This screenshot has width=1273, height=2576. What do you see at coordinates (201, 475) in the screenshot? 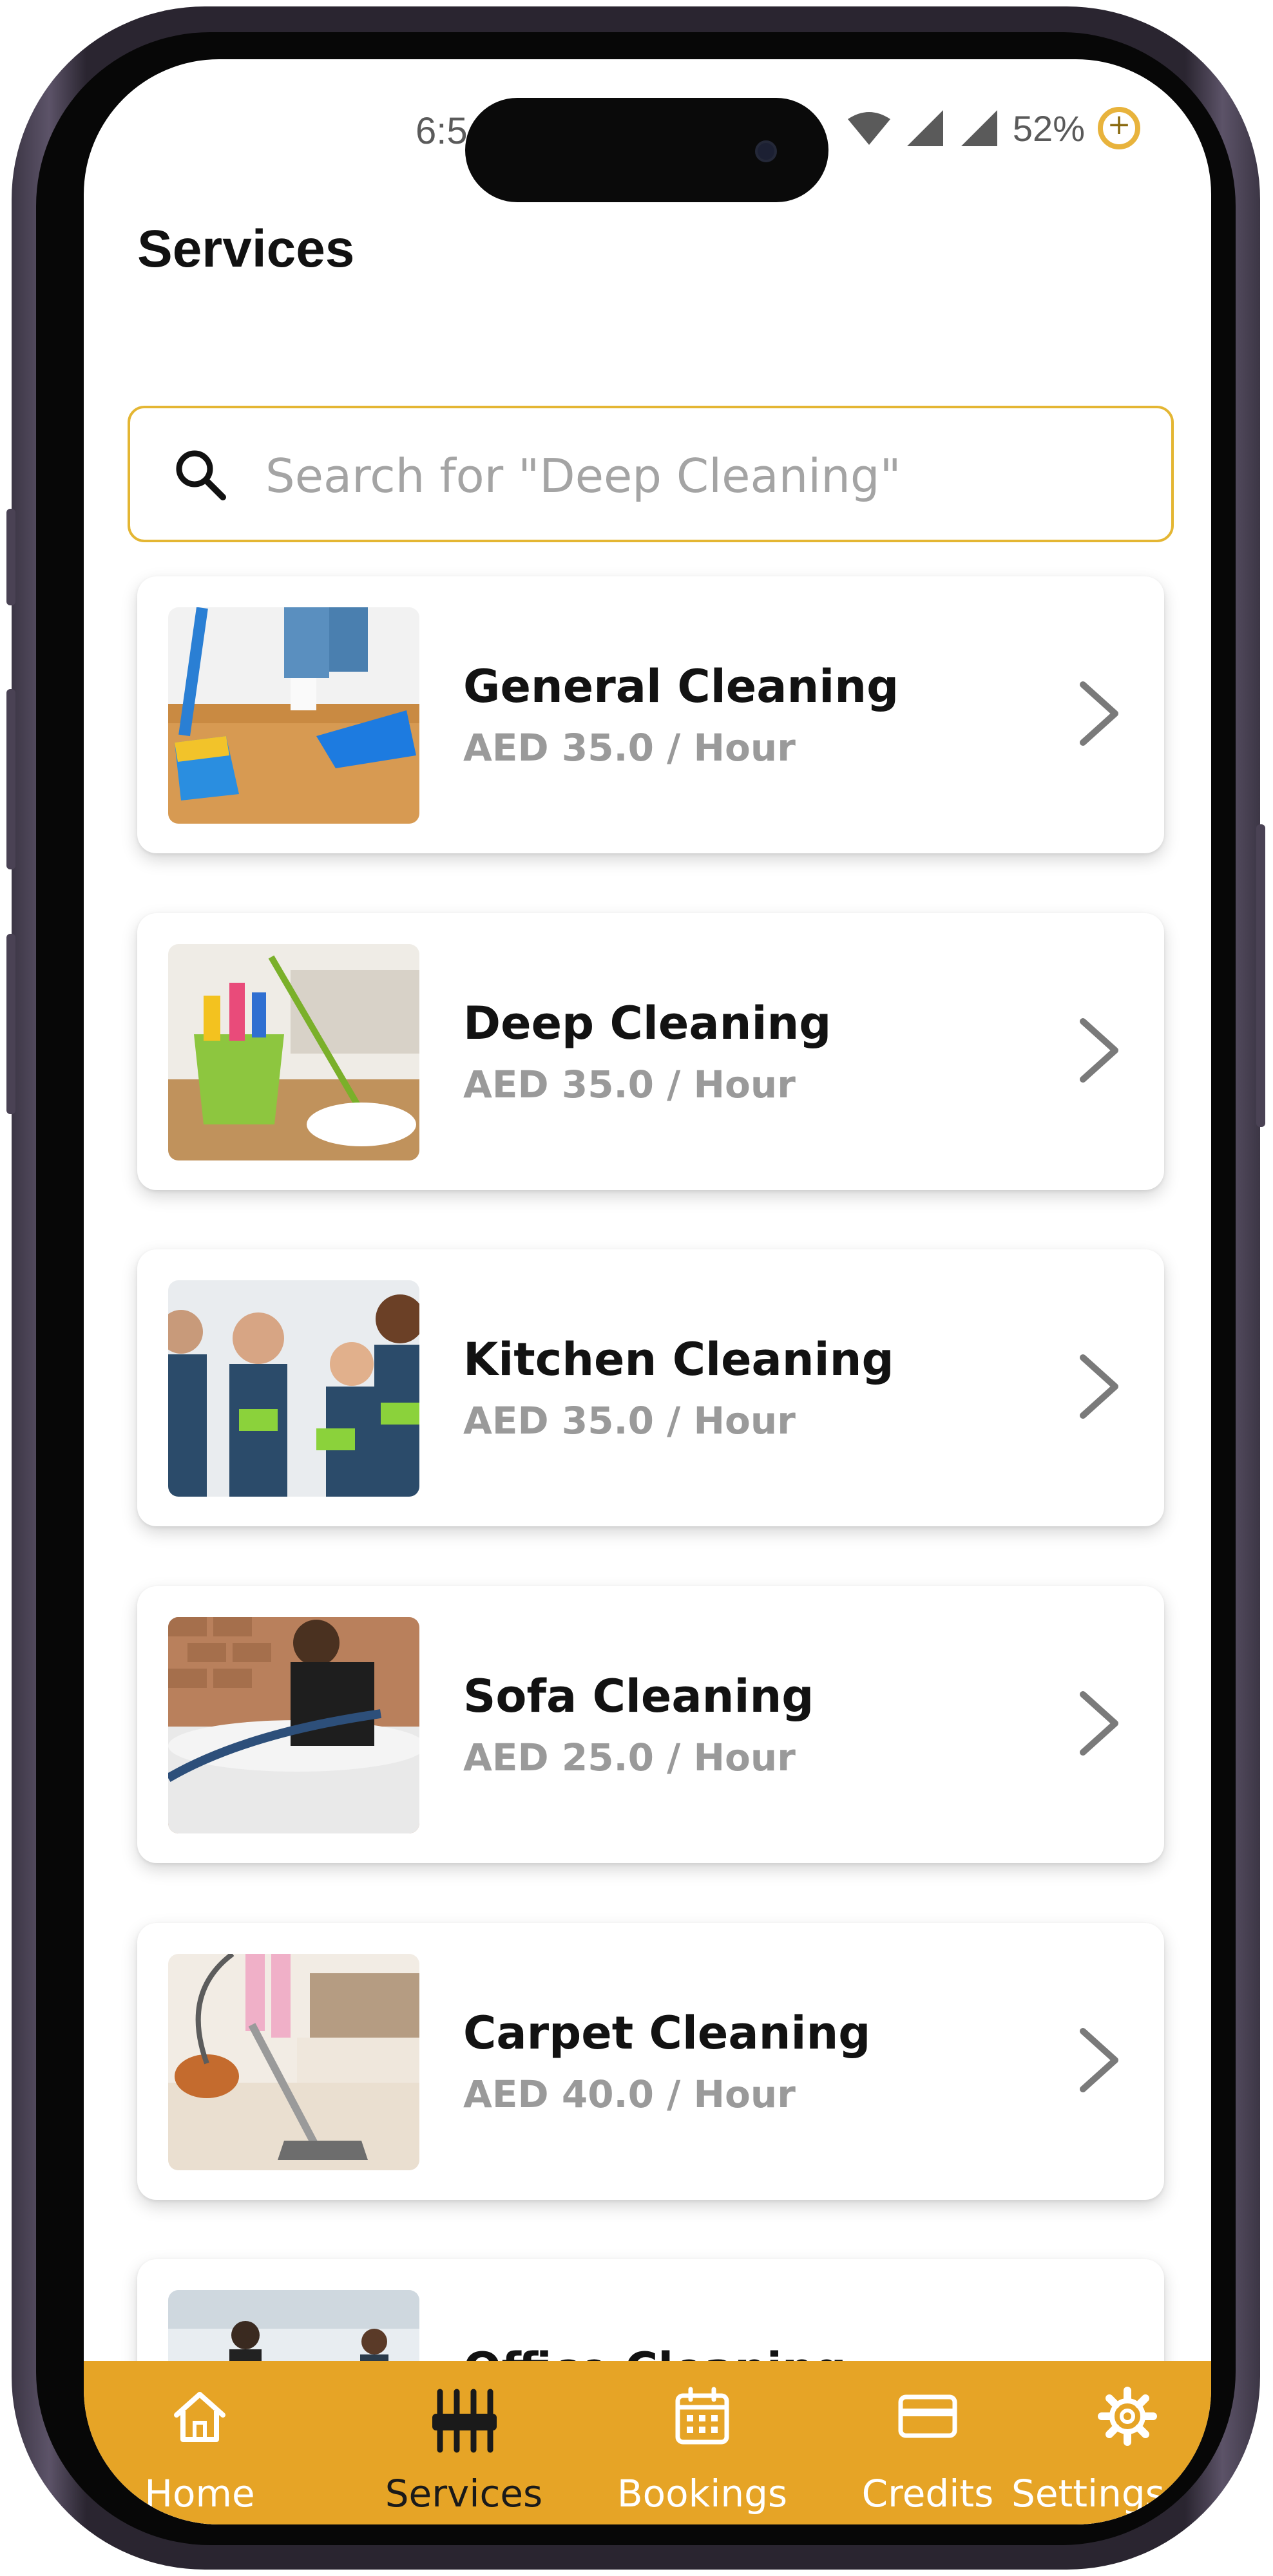
I see `search-icon` at bounding box center [201, 475].